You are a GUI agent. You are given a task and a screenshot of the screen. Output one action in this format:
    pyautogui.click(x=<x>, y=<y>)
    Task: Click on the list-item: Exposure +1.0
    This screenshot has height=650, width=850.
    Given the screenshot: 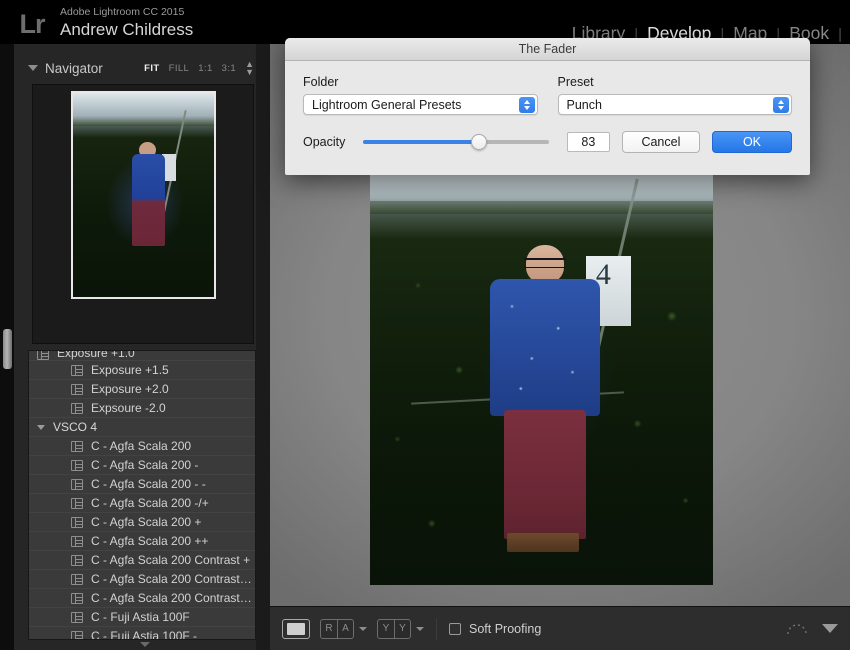 What is the action you would take?
    pyautogui.click(x=142, y=356)
    